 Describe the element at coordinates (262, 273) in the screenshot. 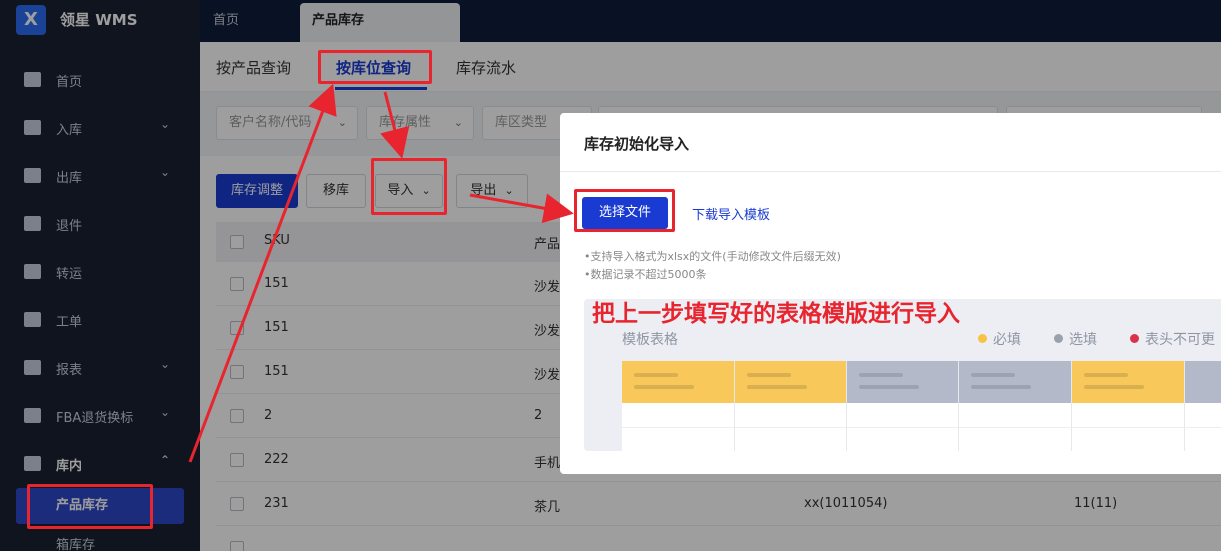

I see `arrow-to-location-tab` at that location.